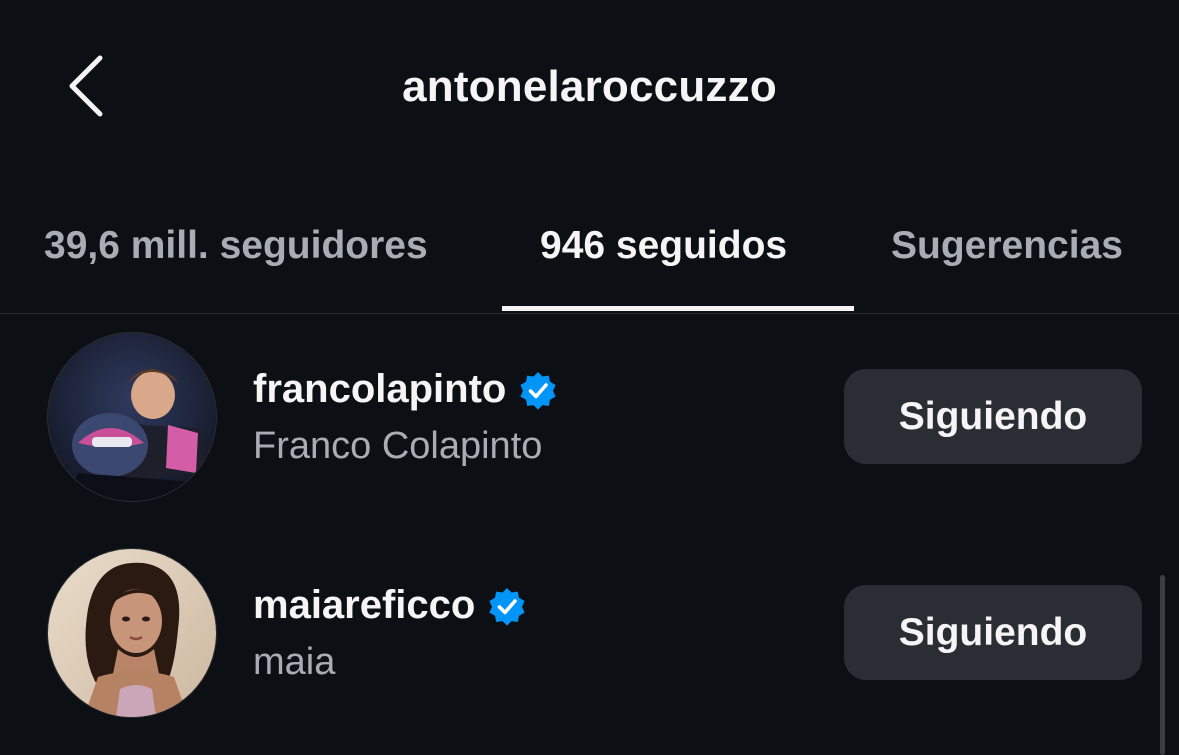  I want to click on username-text: francolapinto, so click(379, 389).